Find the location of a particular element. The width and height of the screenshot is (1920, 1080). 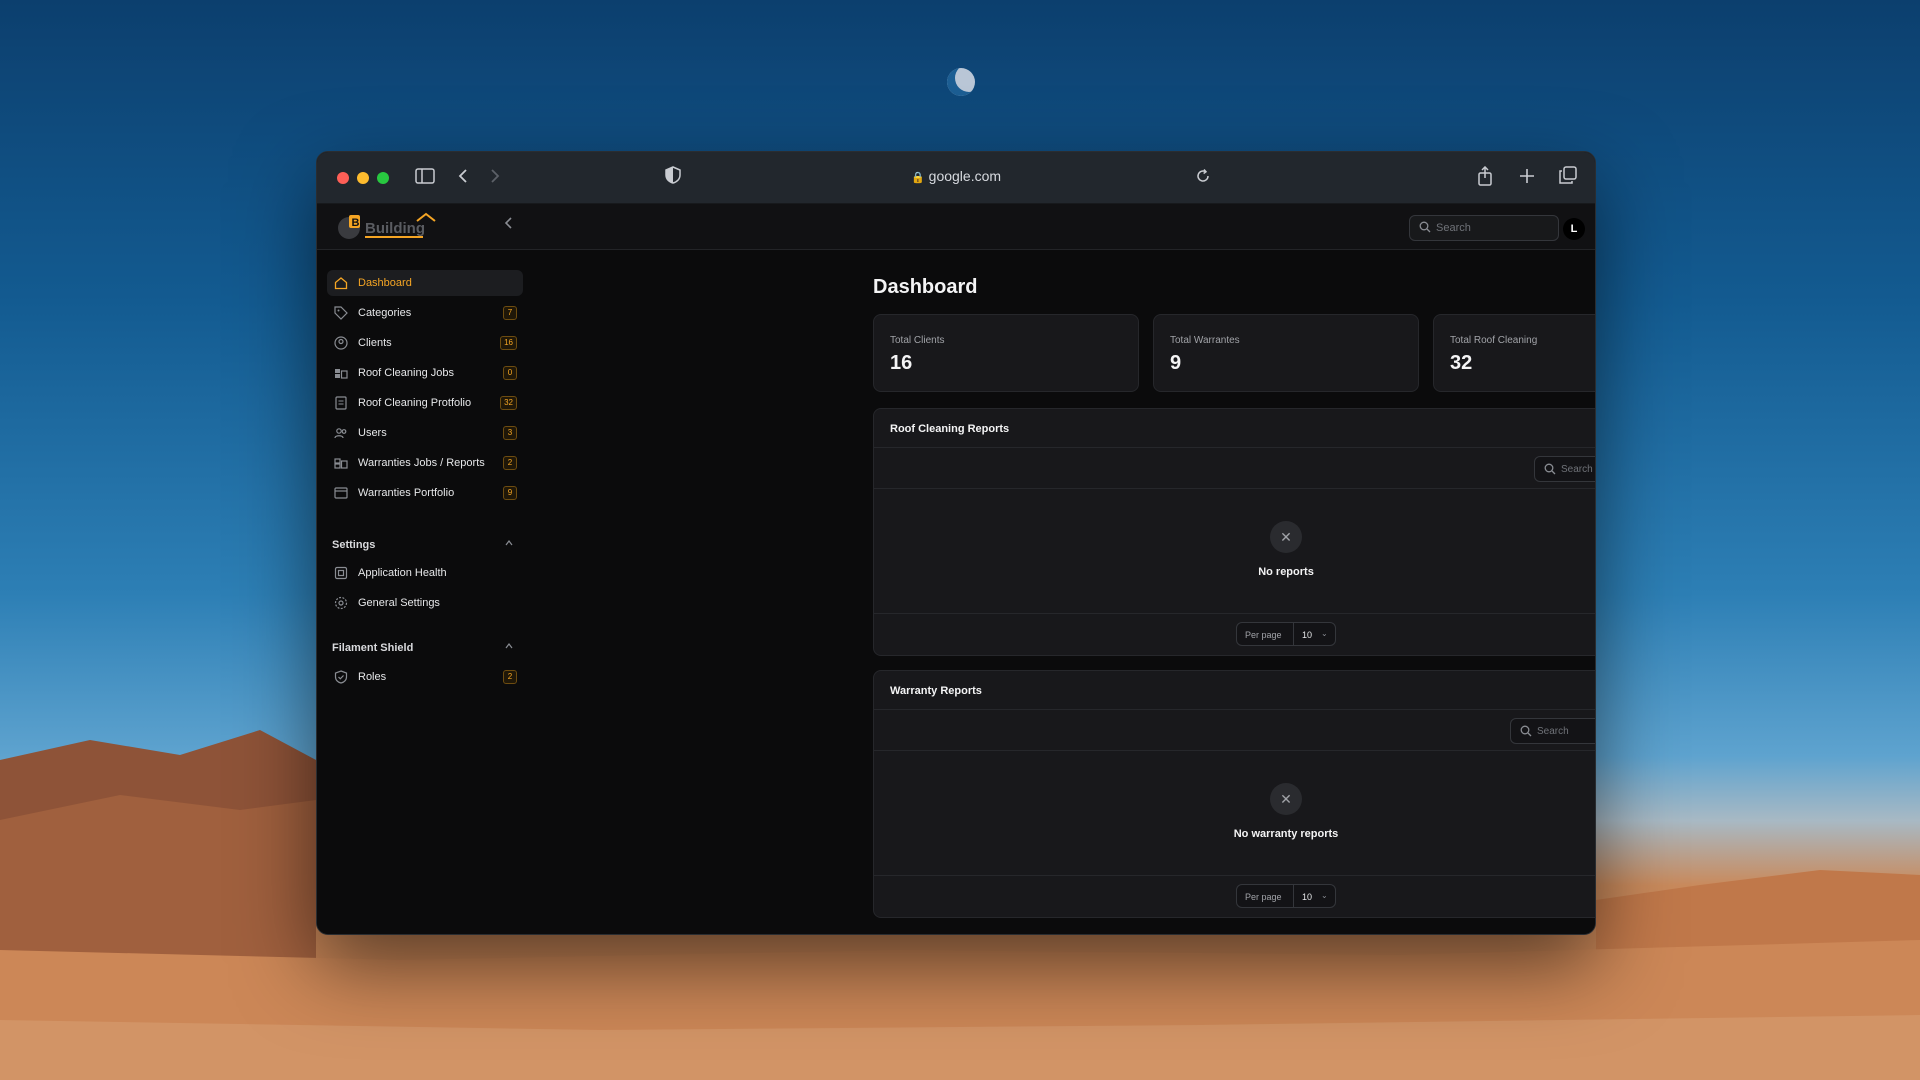

collapse-sidebar-icon is located at coordinates (508, 225).